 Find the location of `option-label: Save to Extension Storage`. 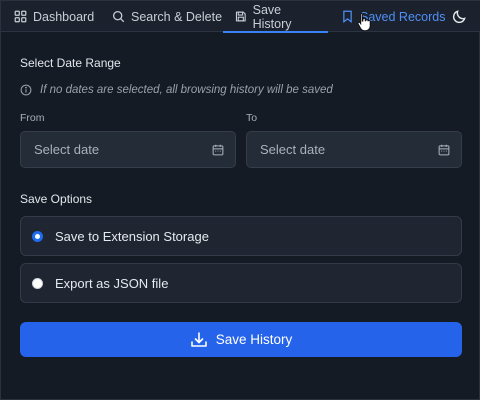

option-label: Save to Extension Storage is located at coordinates (132, 236).